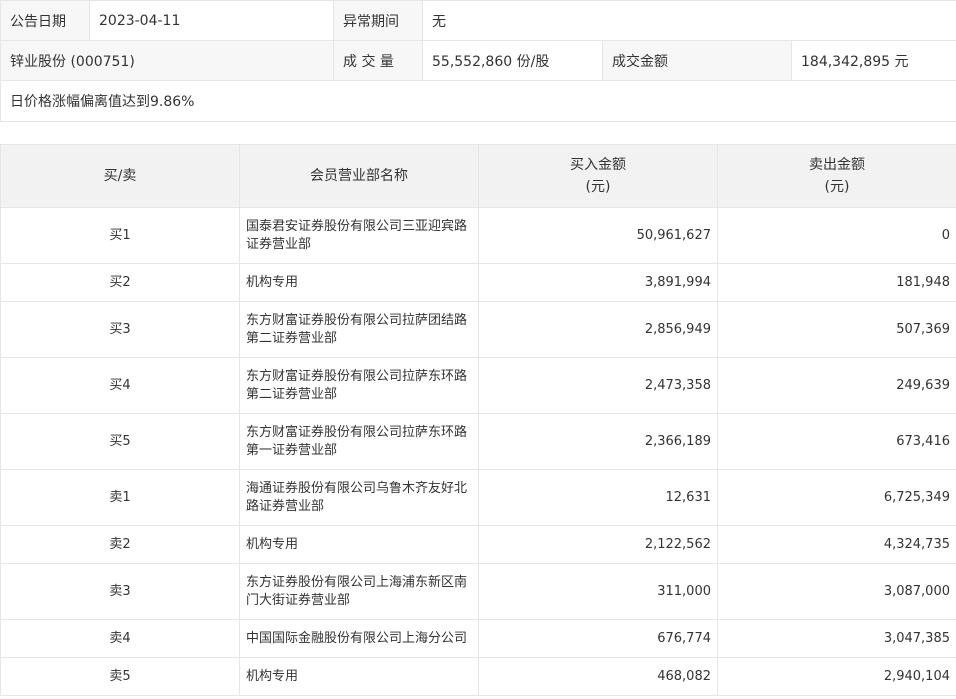 This screenshot has width=956, height=699. I want to click on row-sell-amount: 181,948, so click(836, 282).